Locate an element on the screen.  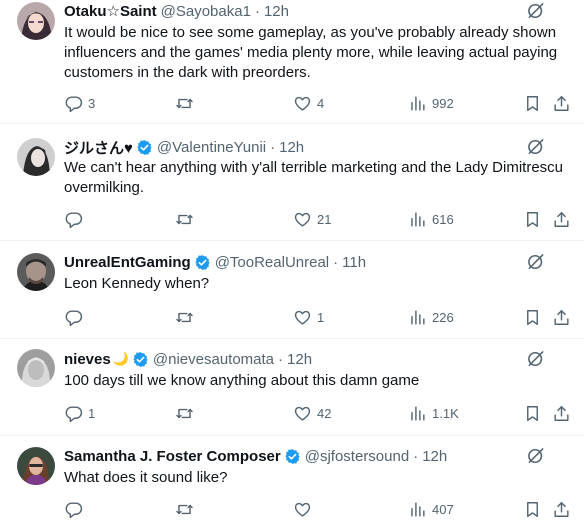
action-bar: 1 42 1.1K is located at coordinates (318, 413).